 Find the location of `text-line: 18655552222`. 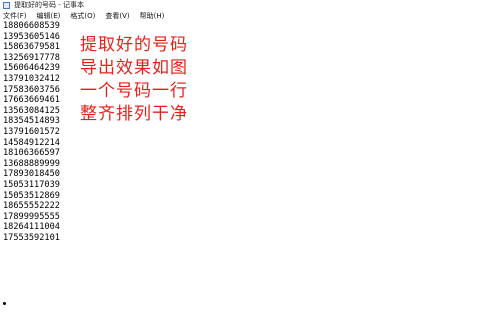

text-line: 18655552222 is located at coordinates (31, 206).